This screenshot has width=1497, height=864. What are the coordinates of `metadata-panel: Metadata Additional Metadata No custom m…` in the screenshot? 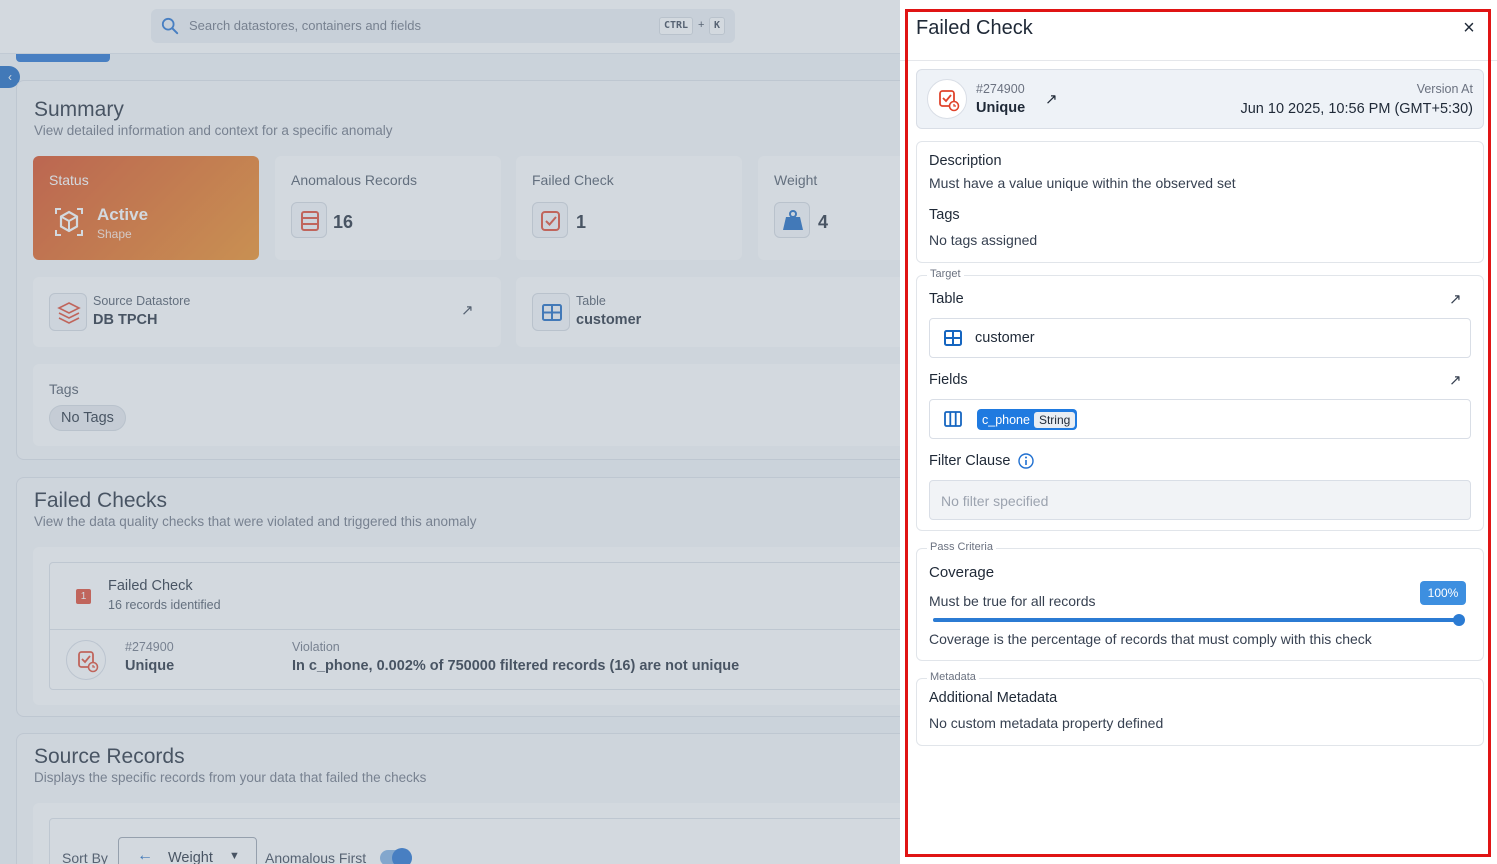 It's located at (1200, 708).